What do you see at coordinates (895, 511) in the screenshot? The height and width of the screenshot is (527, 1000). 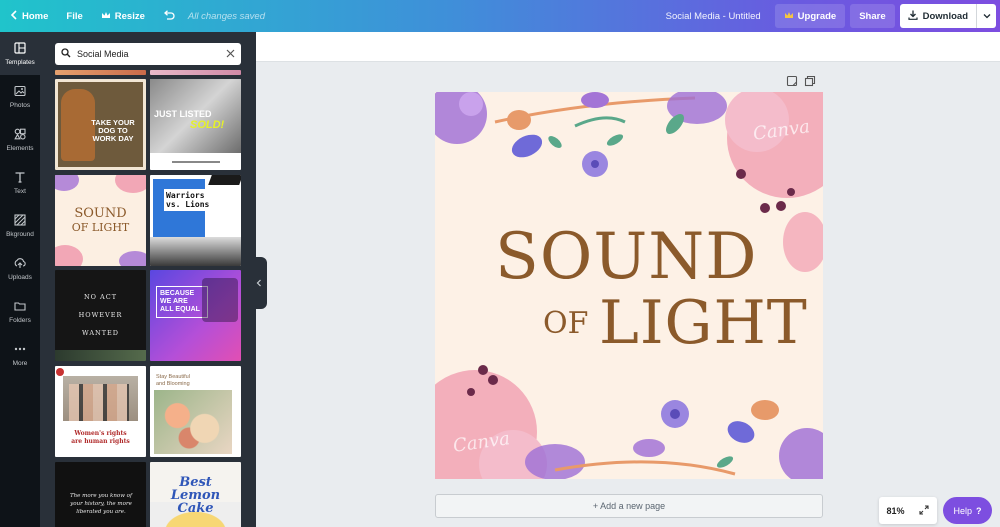 I see `zoom-level: 81%` at bounding box center [895, 511].